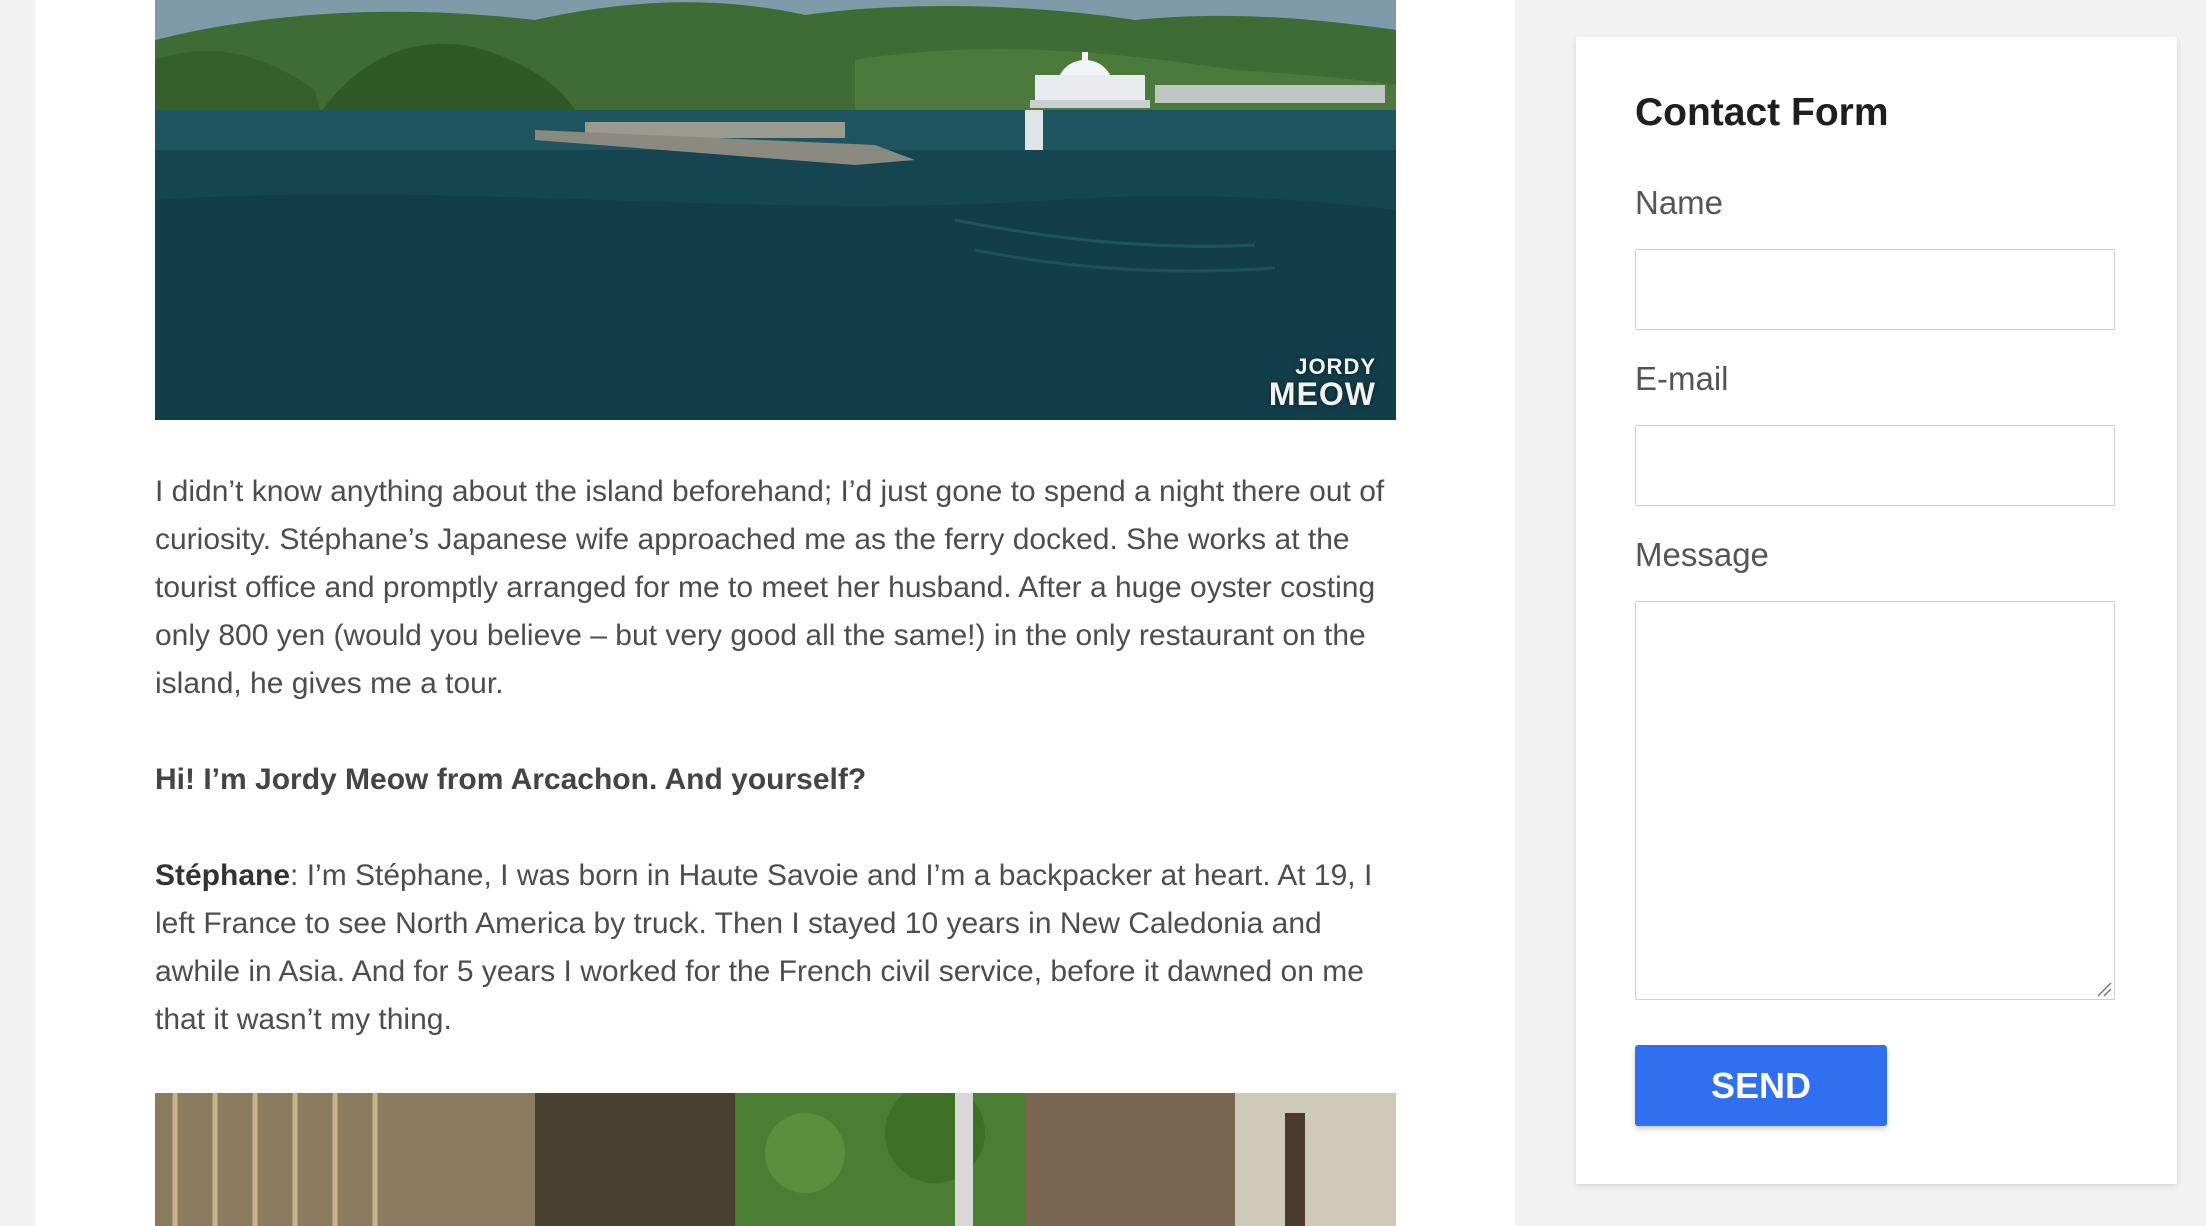 The image size is (2206, 1226). I want to click on name-field, so click(1875, 289).